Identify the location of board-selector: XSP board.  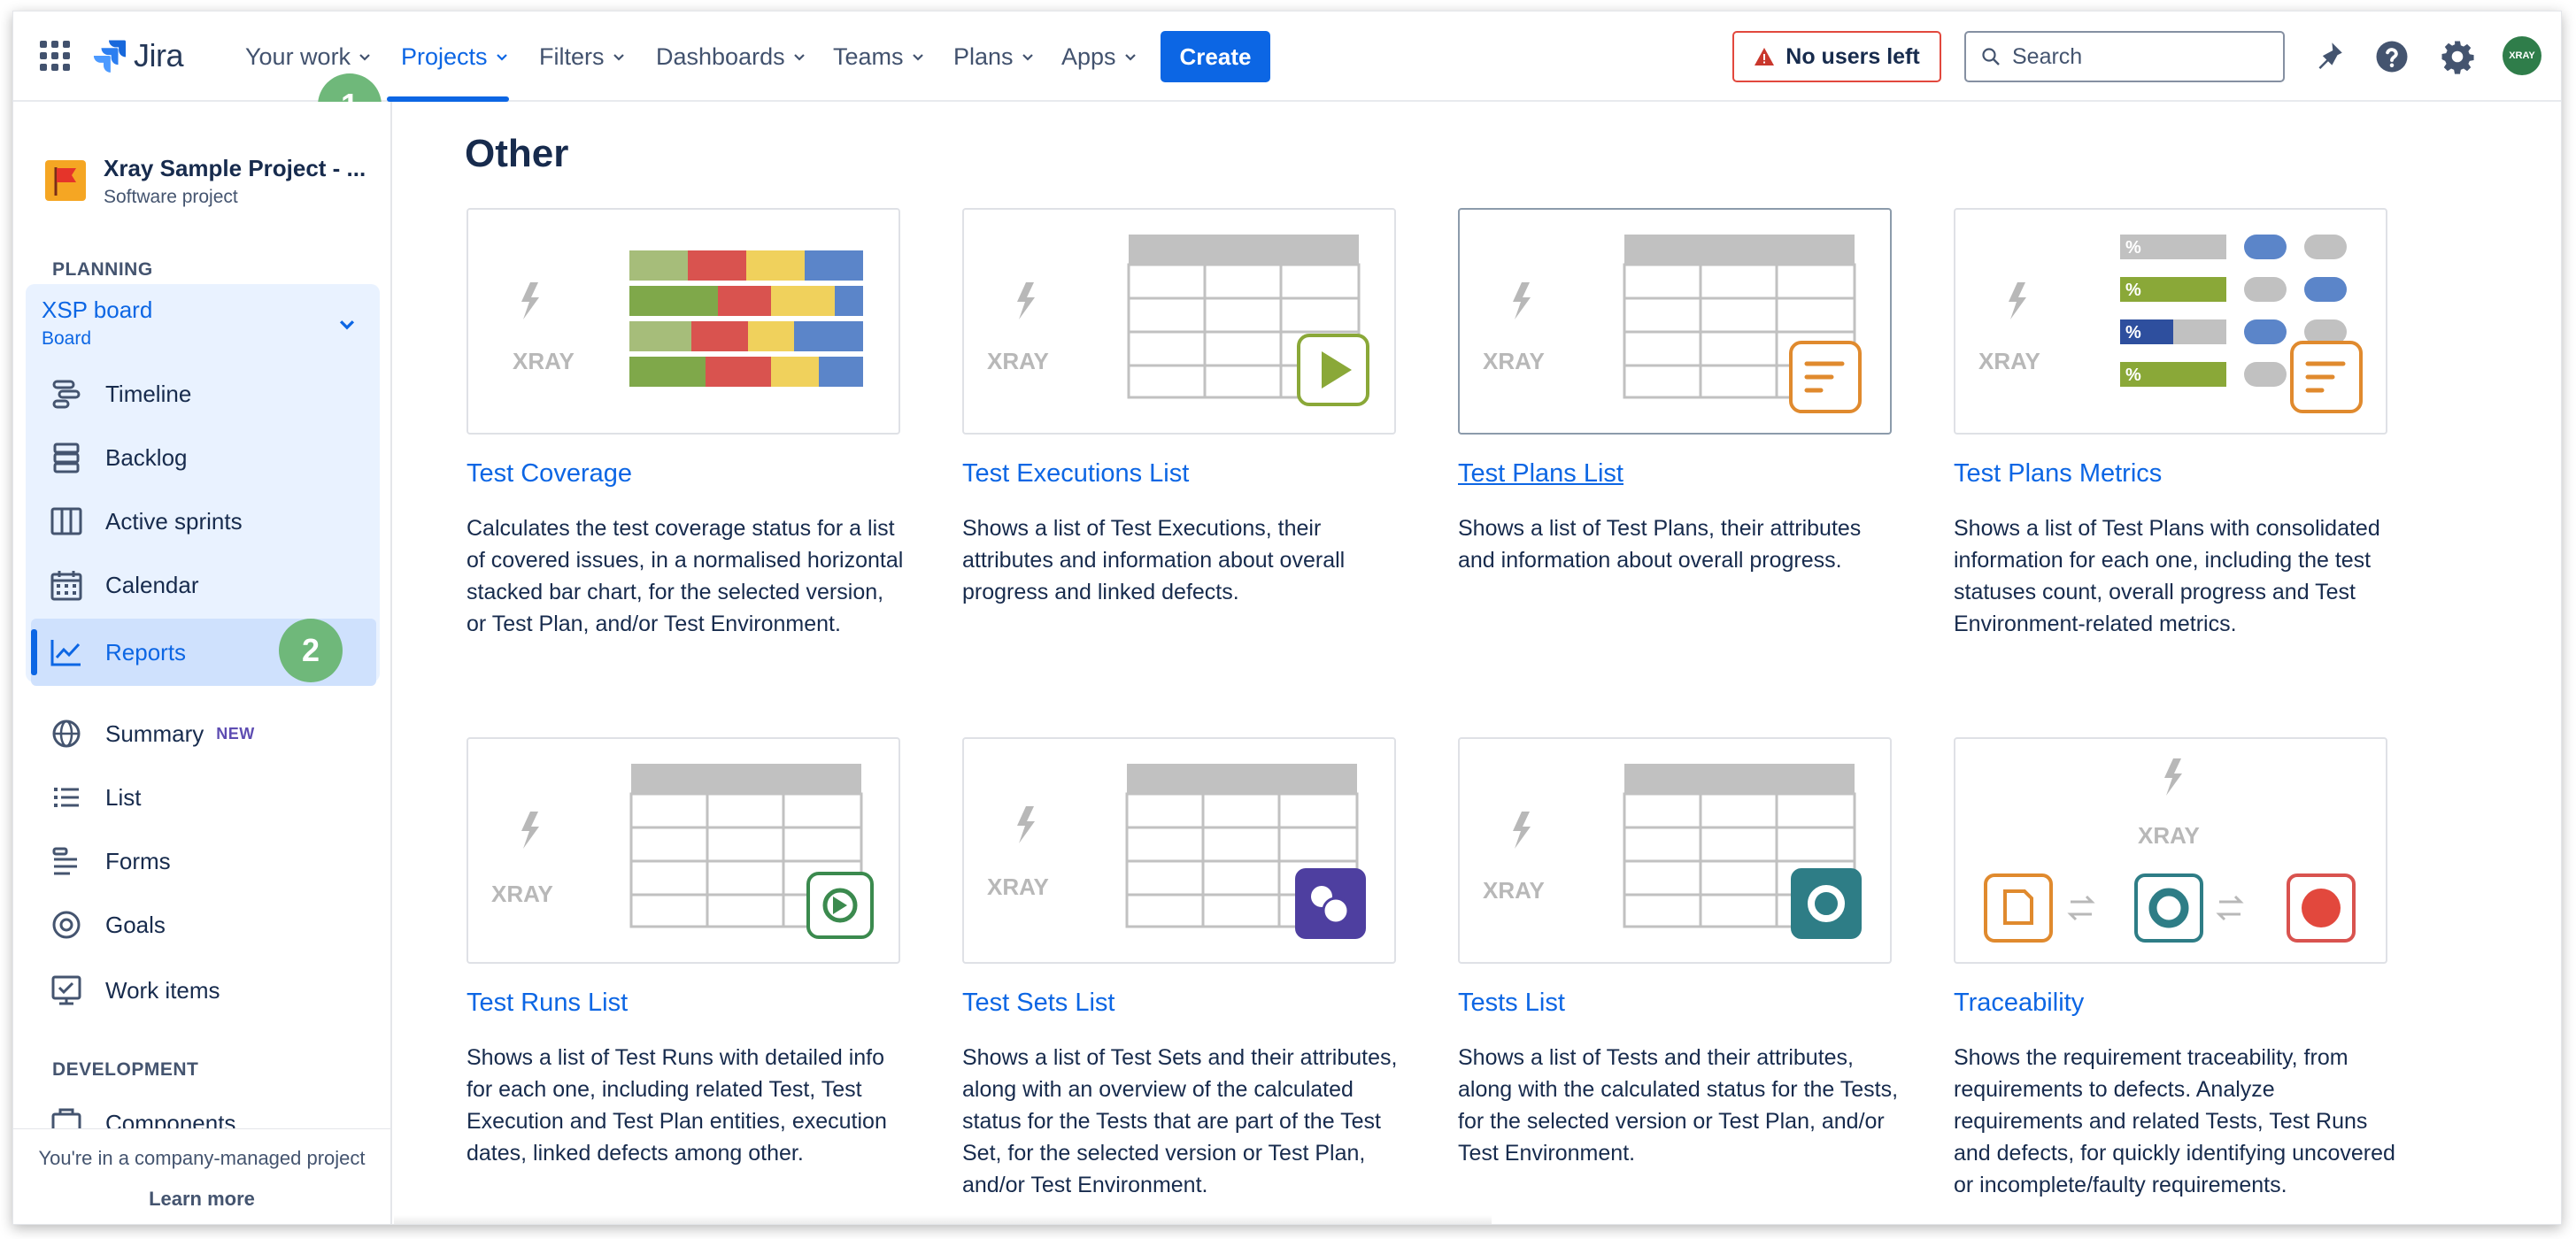
(97, 310).